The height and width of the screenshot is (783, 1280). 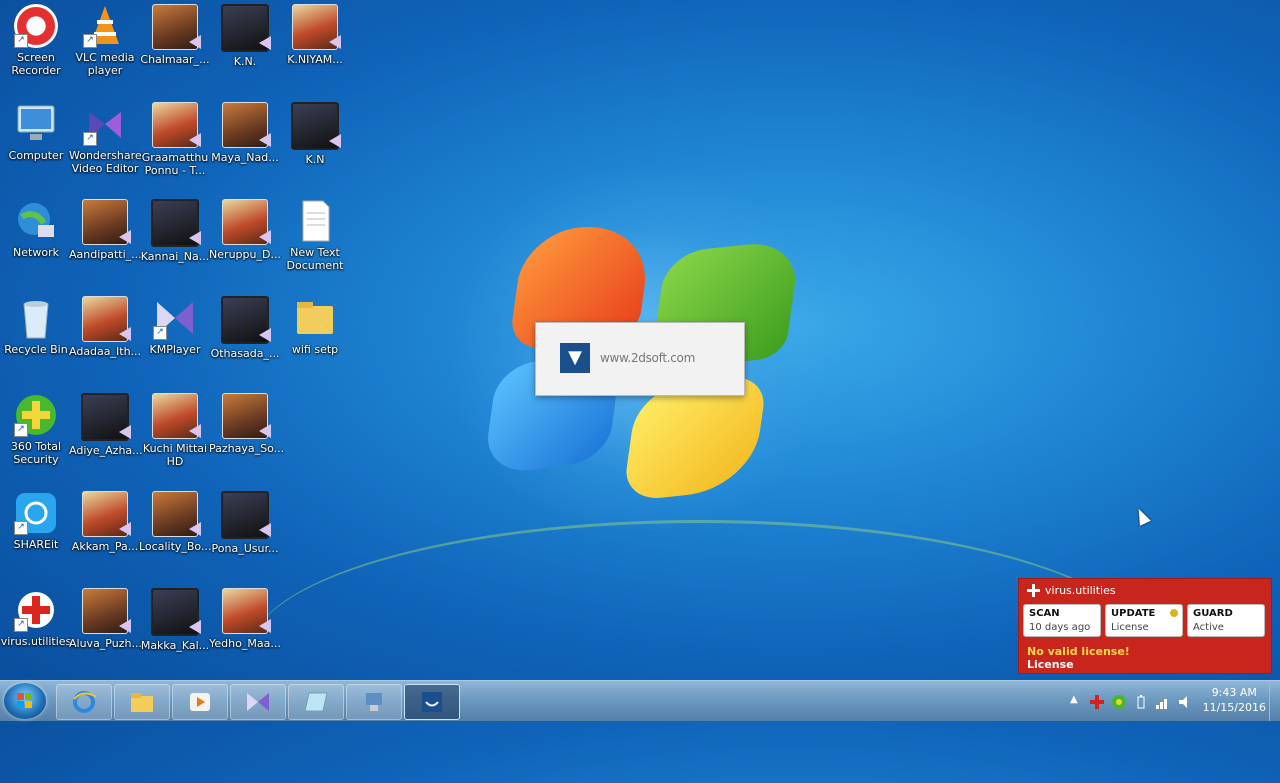 I want to click on scan-button-title: SCAN, so click(x=1044, y=613).